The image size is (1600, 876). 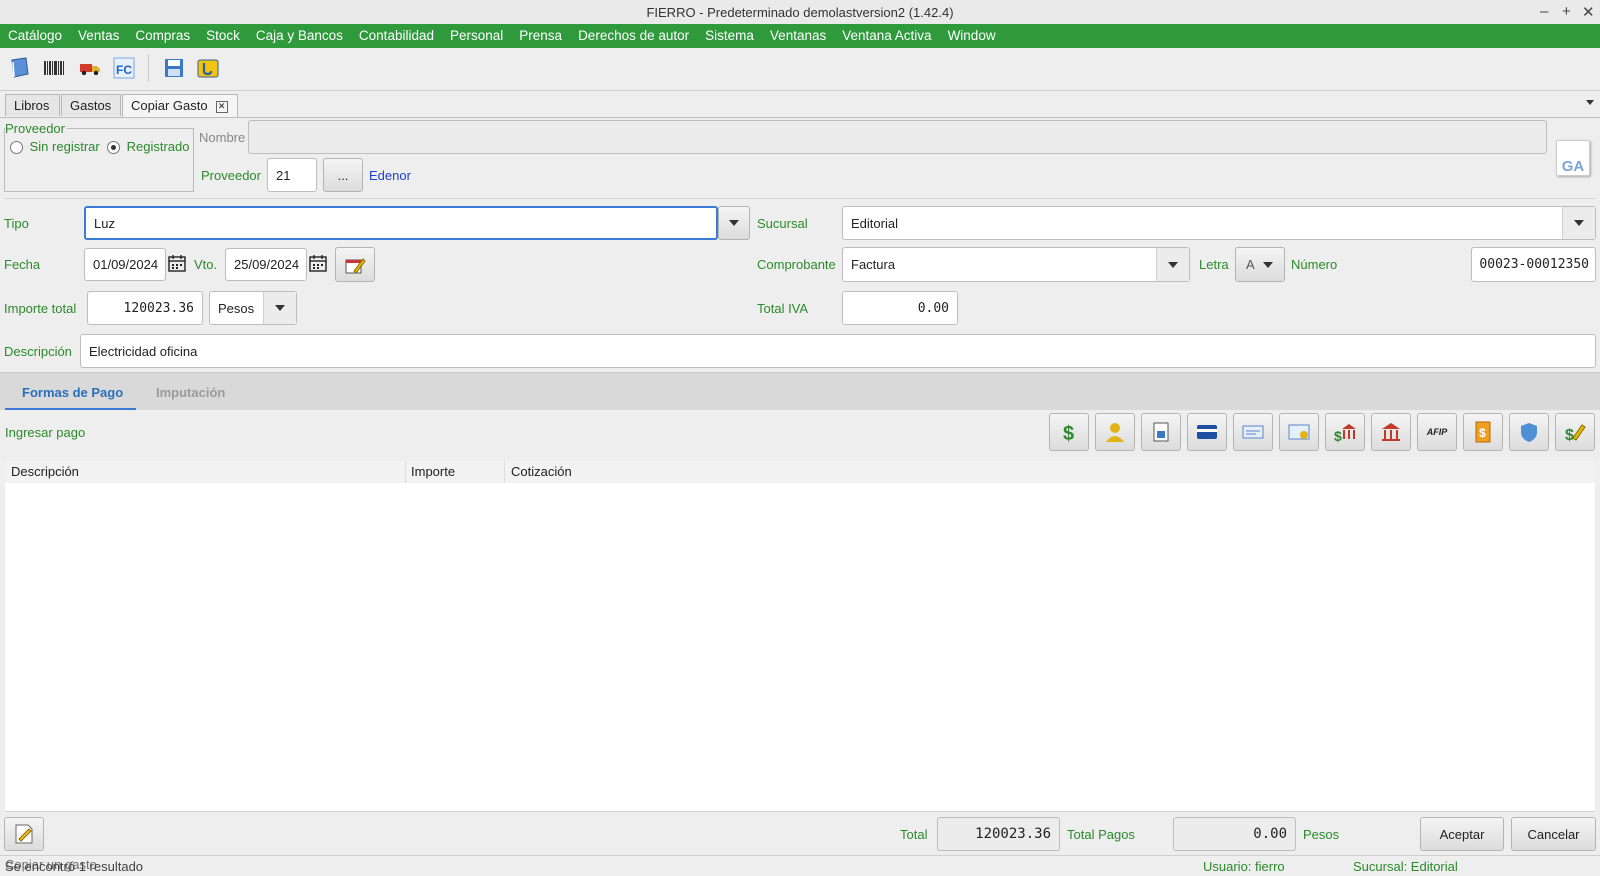 What do you see at coordinates (396, 36) in the screenshot?
I see `menu-contabilidad: Contabilidad` at bounding box center [396, 36].